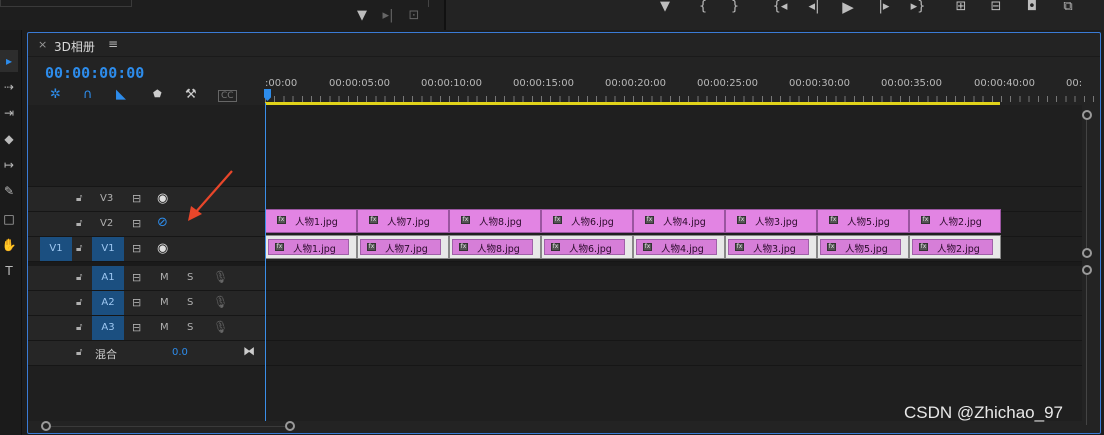 This screenshot has width=1104, height=435. I want to click on video-scrollbar-track, so click(1086, 184).